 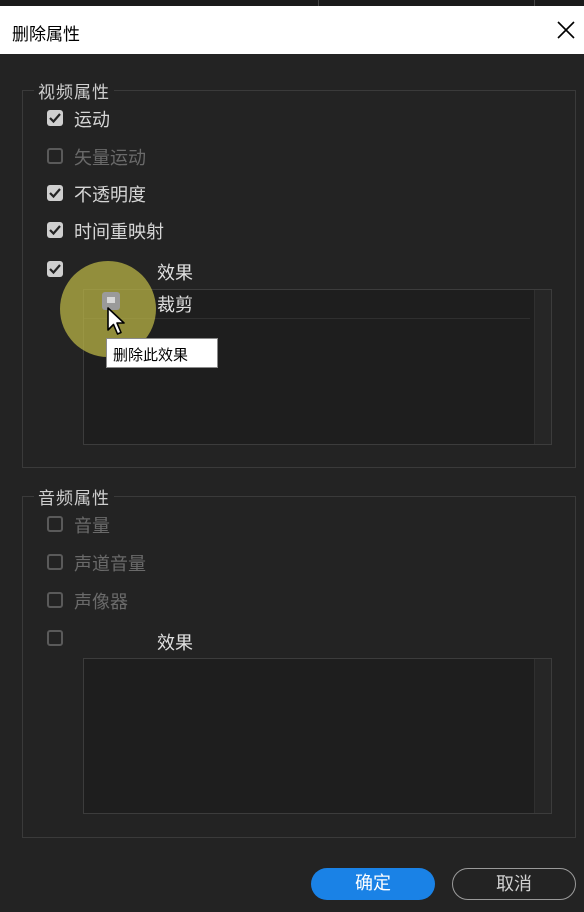 What do you see at coordinates (514, 884) in the screenshot?
I see `cancel-button: 取消` at bounding box center [514, 884].